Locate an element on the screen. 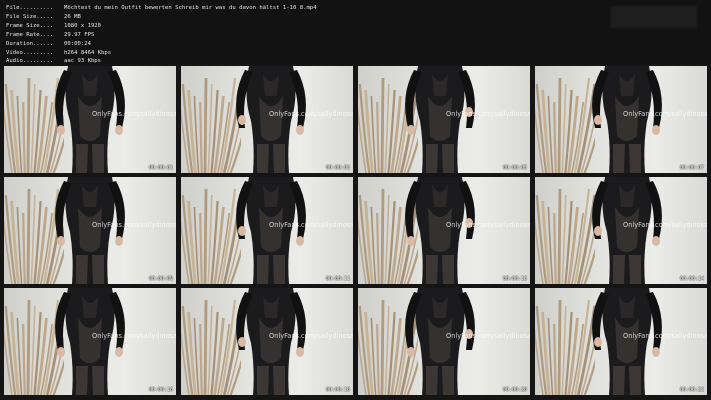 Image resolution: width=711 pixels, height=400 pixels. thumbnail-8: OnlyFans.com/sallydinosaur 00:00:14 is located at coordinates (621, 230).